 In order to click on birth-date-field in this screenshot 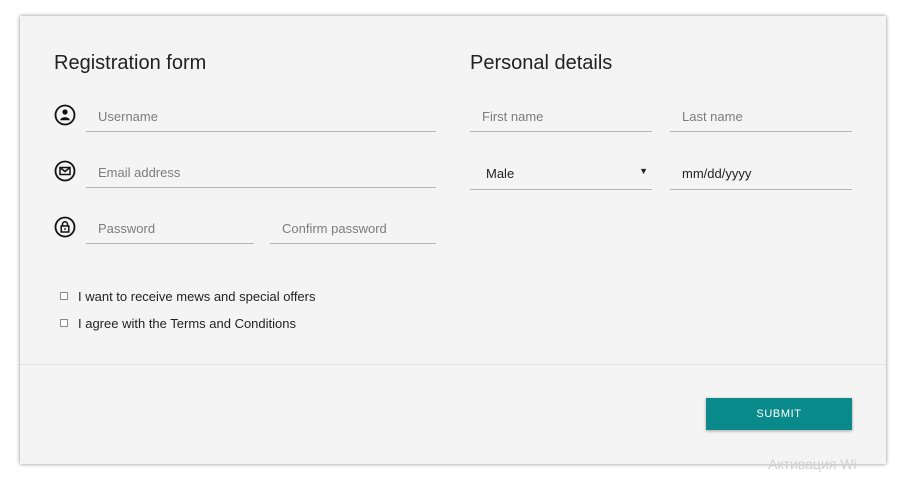, I will do `click(761, 174)`.